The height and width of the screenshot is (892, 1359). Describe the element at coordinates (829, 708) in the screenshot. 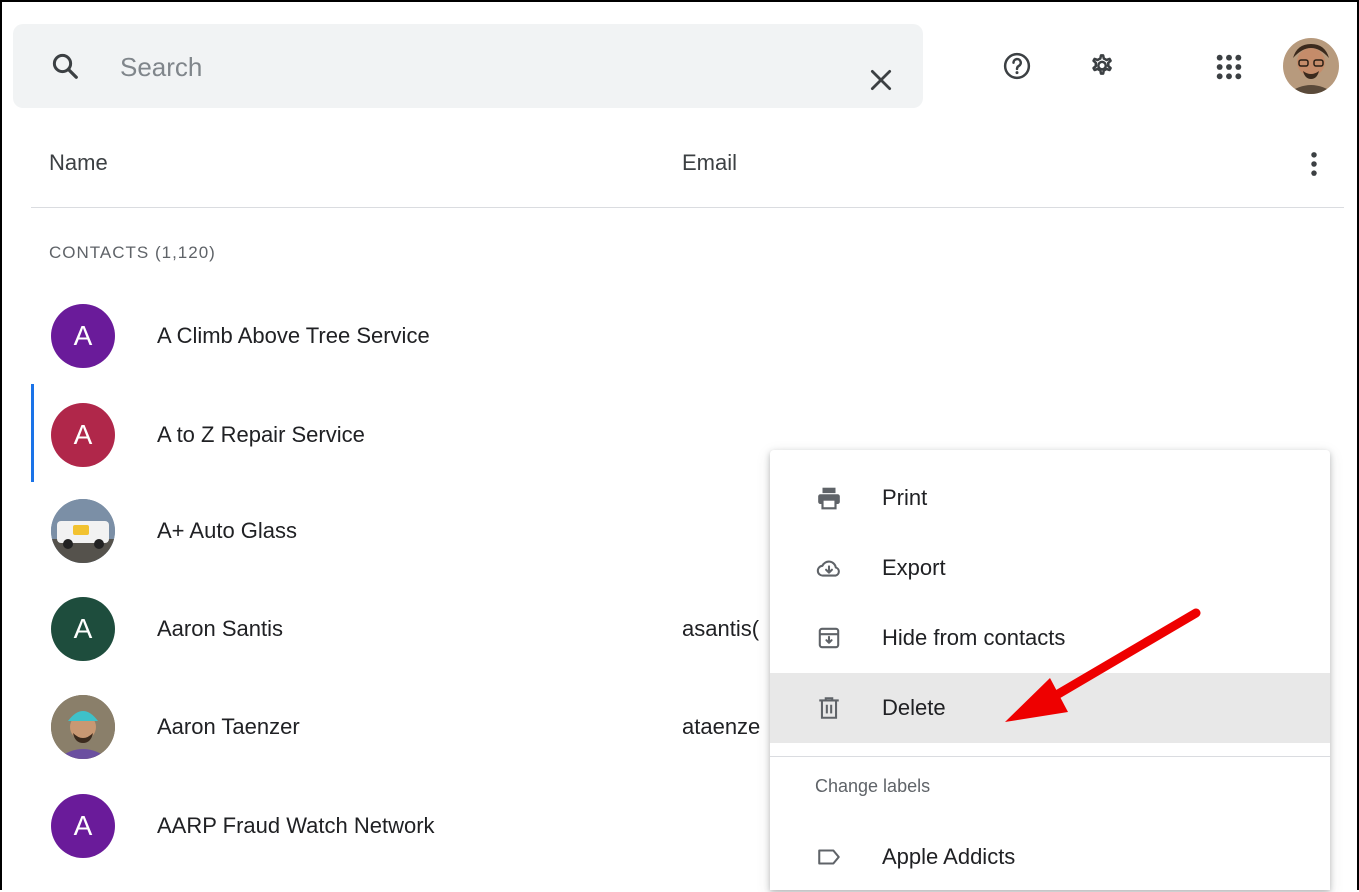

I see `trash-icon` at that location.